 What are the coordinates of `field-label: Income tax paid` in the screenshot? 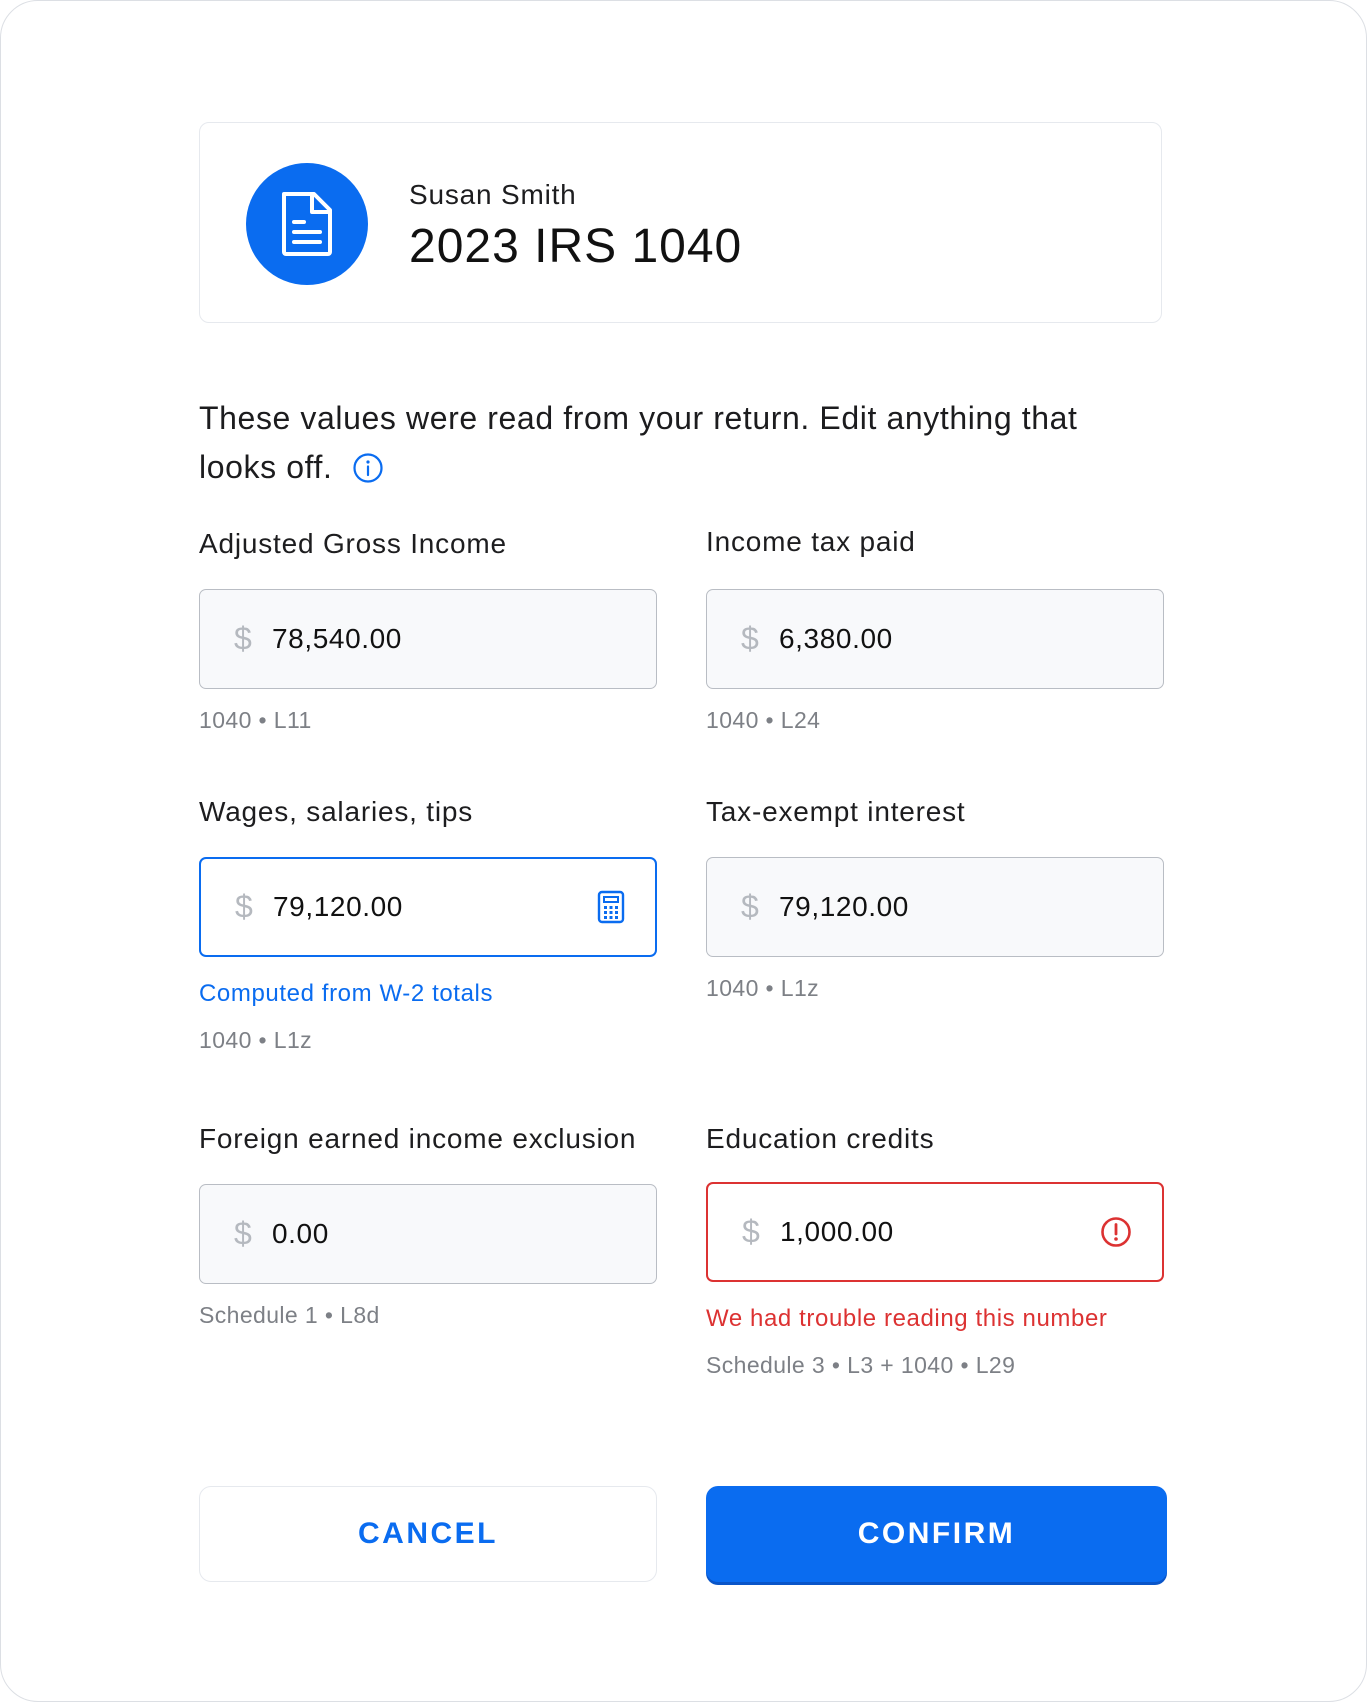 It's located at (811, 541).